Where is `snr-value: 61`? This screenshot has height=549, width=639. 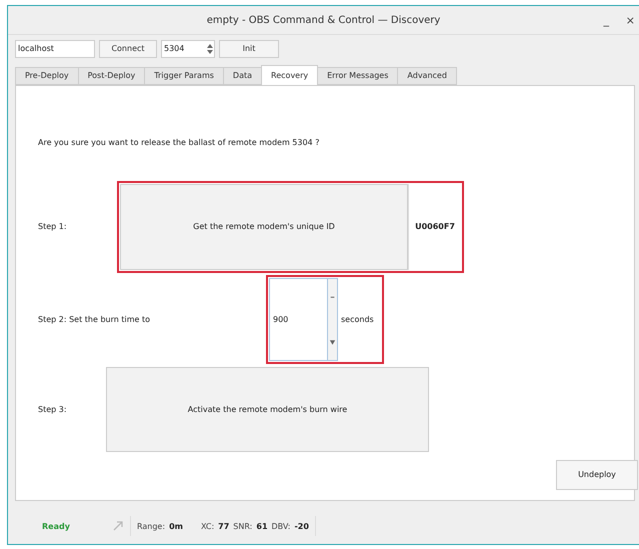
snr-value: 61 is located at coordinates (262, 526).